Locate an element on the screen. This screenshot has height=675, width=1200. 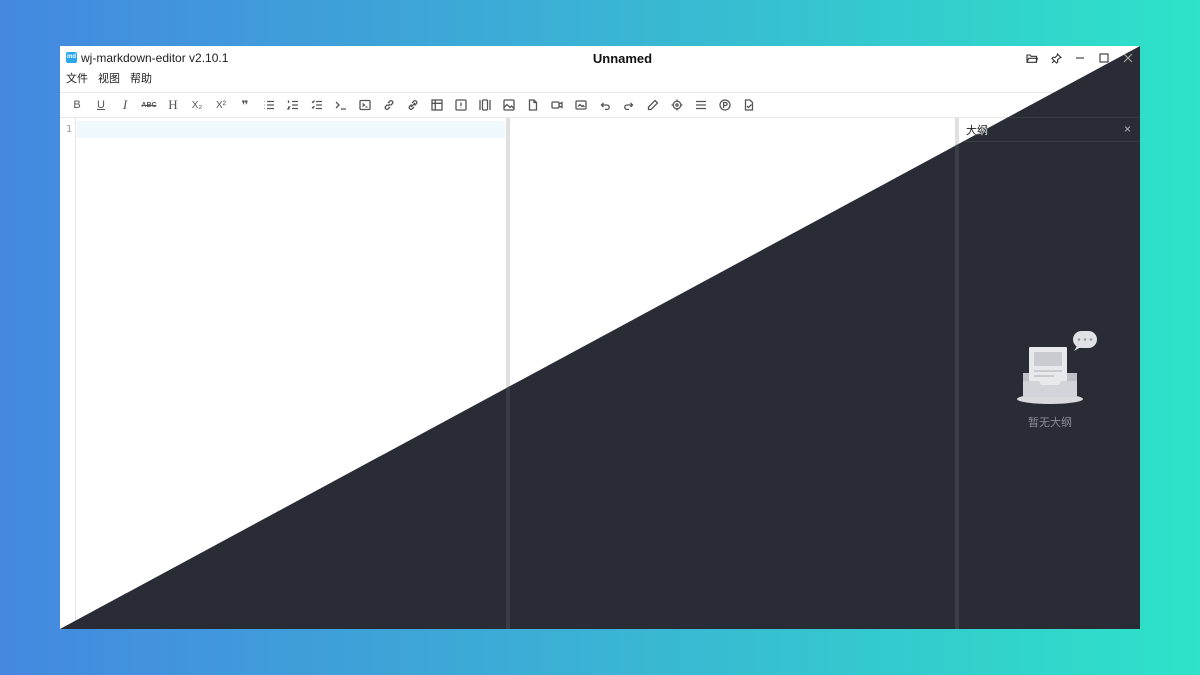
menu-view: 视图 is located at coordinates (109, 80).